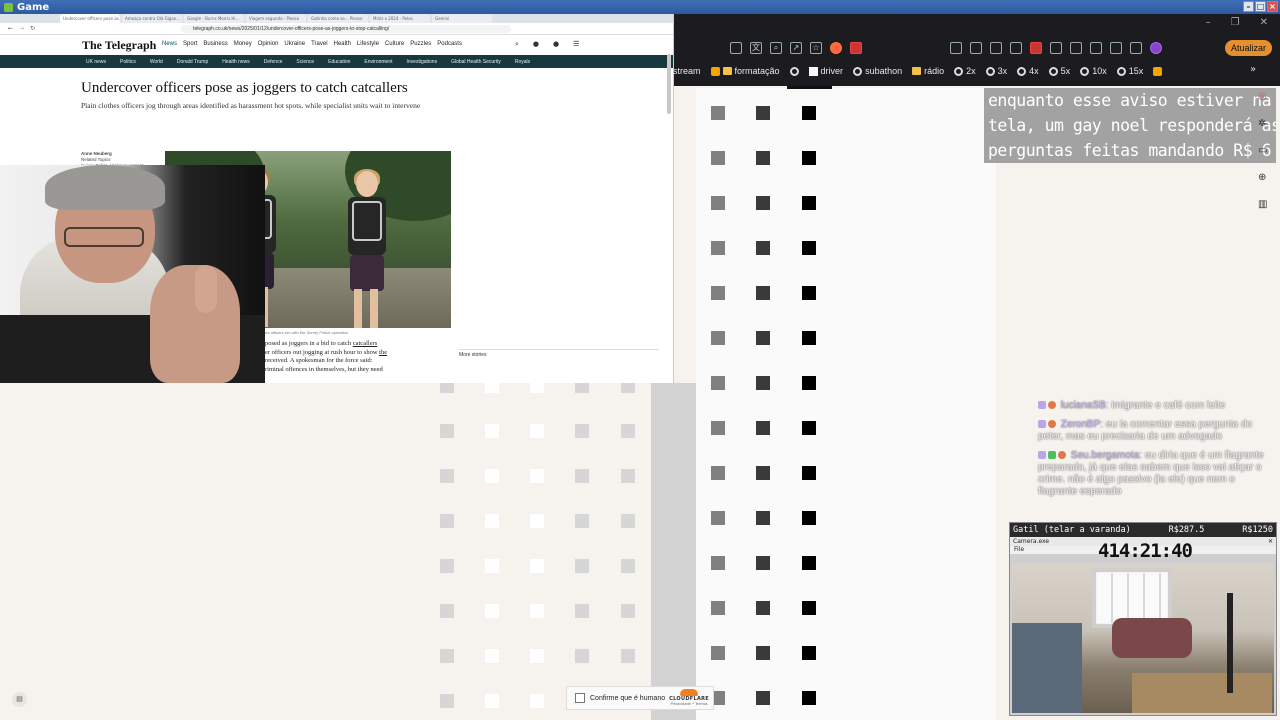 The image size is (1280, 720). What do you see at coordinates (383, 352) in the screenshot?
I see `inline-link: the` at bounding box center [383, 352].